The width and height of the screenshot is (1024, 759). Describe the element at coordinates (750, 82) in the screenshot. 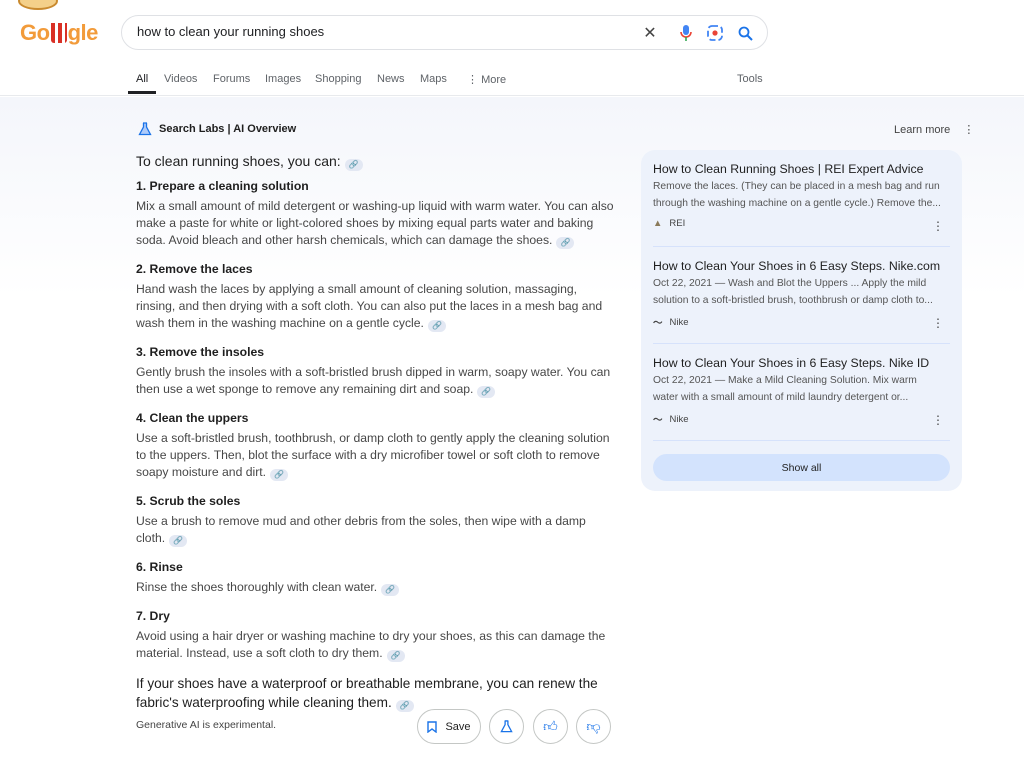

I see `tab-tools: Tools` at that location.